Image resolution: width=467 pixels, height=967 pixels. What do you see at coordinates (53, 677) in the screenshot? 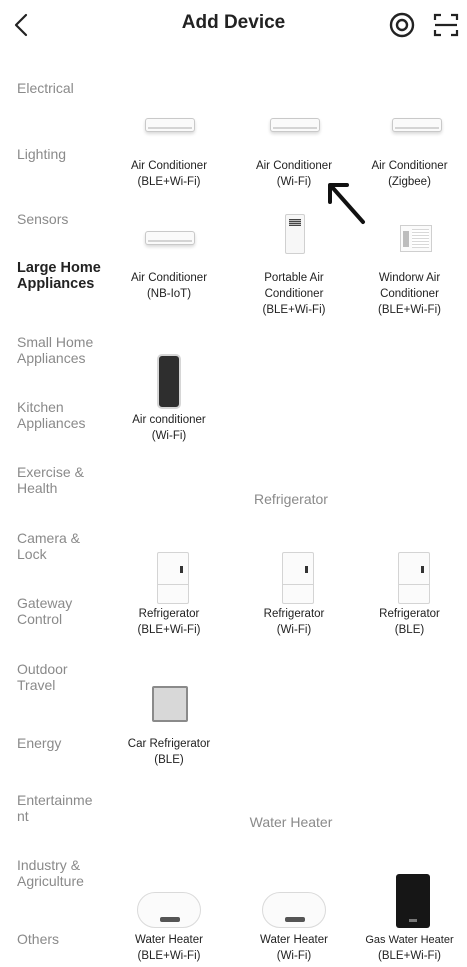
I see `sidebar-item-outdoor-travel: Outdoor Travel` at bounding box center [53, 677].